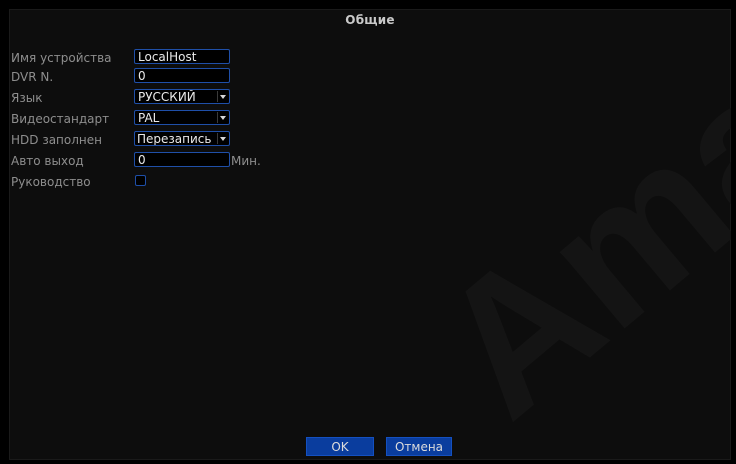 This screenshot has height=464, width=736. I want to click on hdd-full-value: Перезапись, so click(174, 139).